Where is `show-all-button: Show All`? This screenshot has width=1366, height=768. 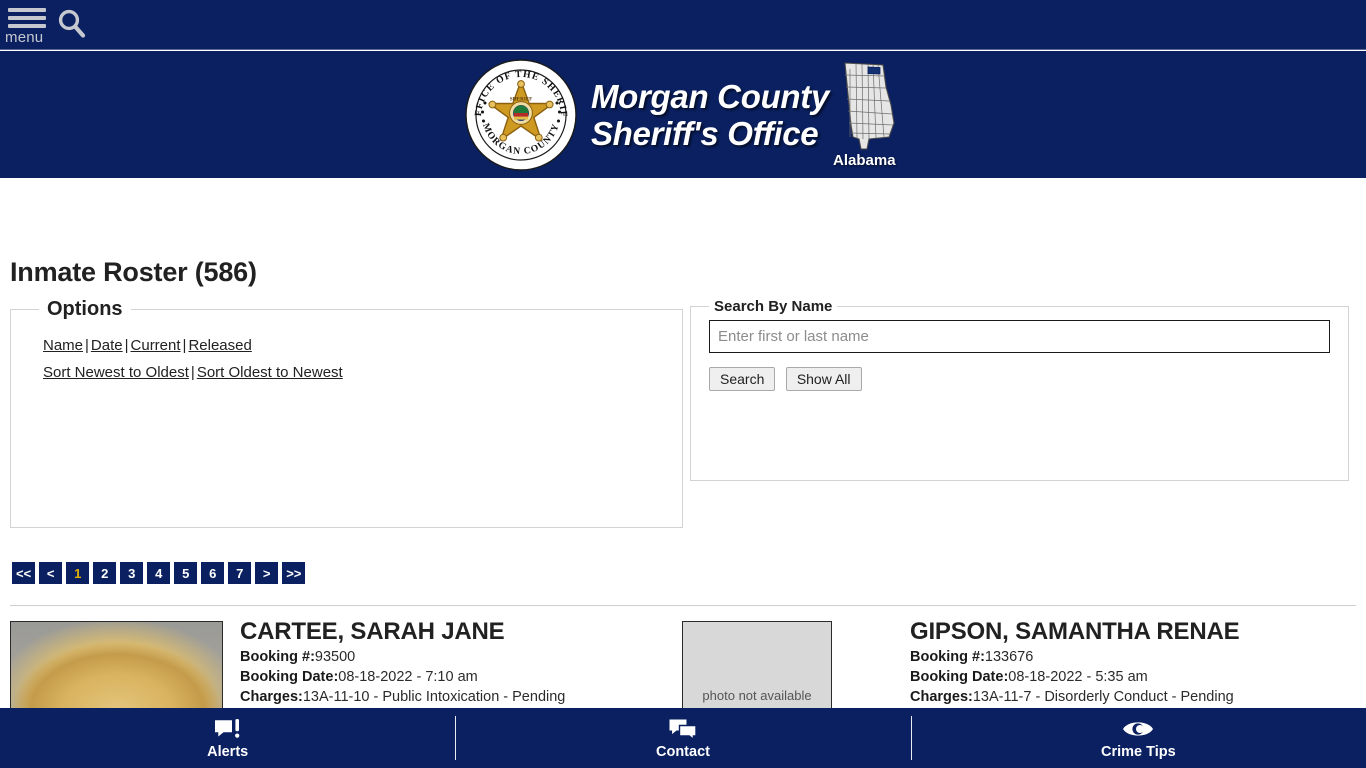
show-all-button: Show All is located at coordinates (823, 379).